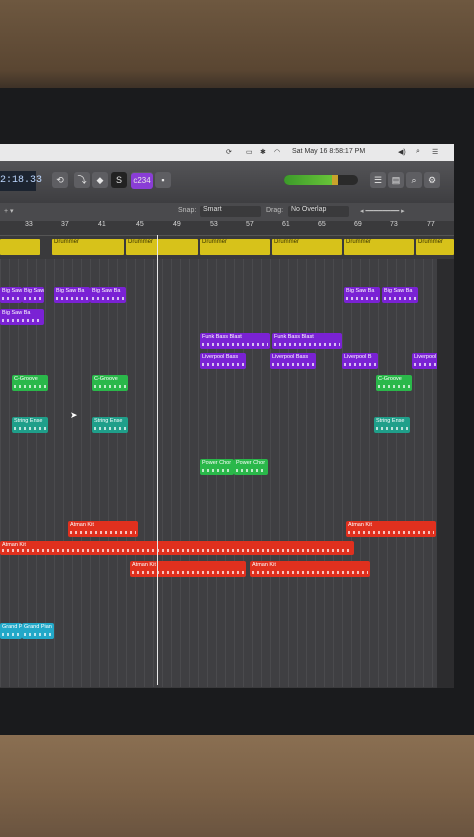 The width and height of the screenshot is (474, 837). What do you see at coordinates (237, 786) in the screenshot?
I see `background-wall-bottom` at bounding box center [237, 786].